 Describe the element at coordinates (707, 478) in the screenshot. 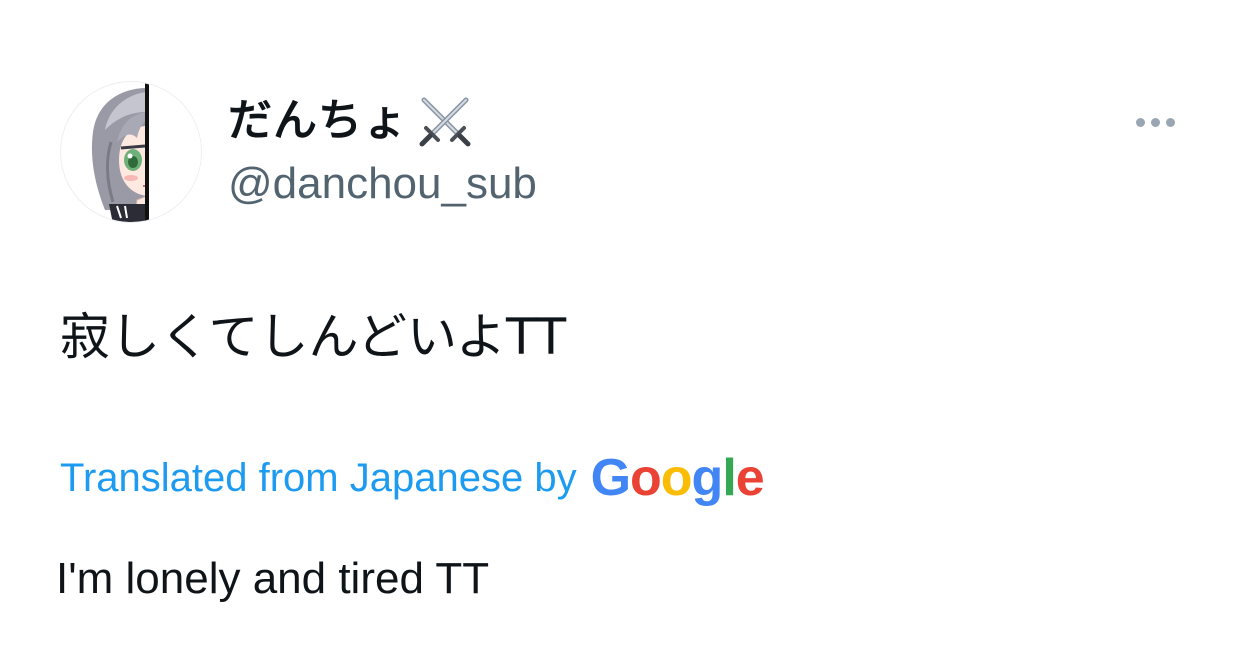

I see `google-logo-letter: g` at that location.